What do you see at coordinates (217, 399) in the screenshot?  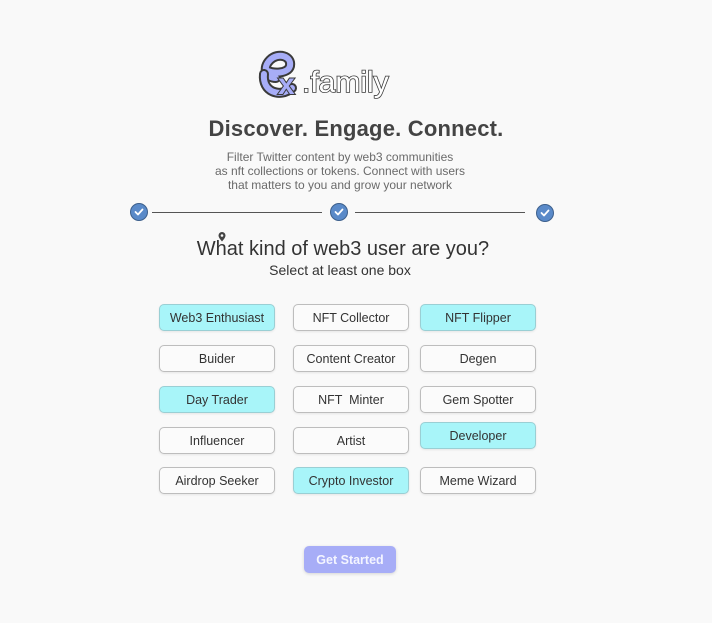 I see `option-day-trader: Day Trader` at bounding box center [217, 399].